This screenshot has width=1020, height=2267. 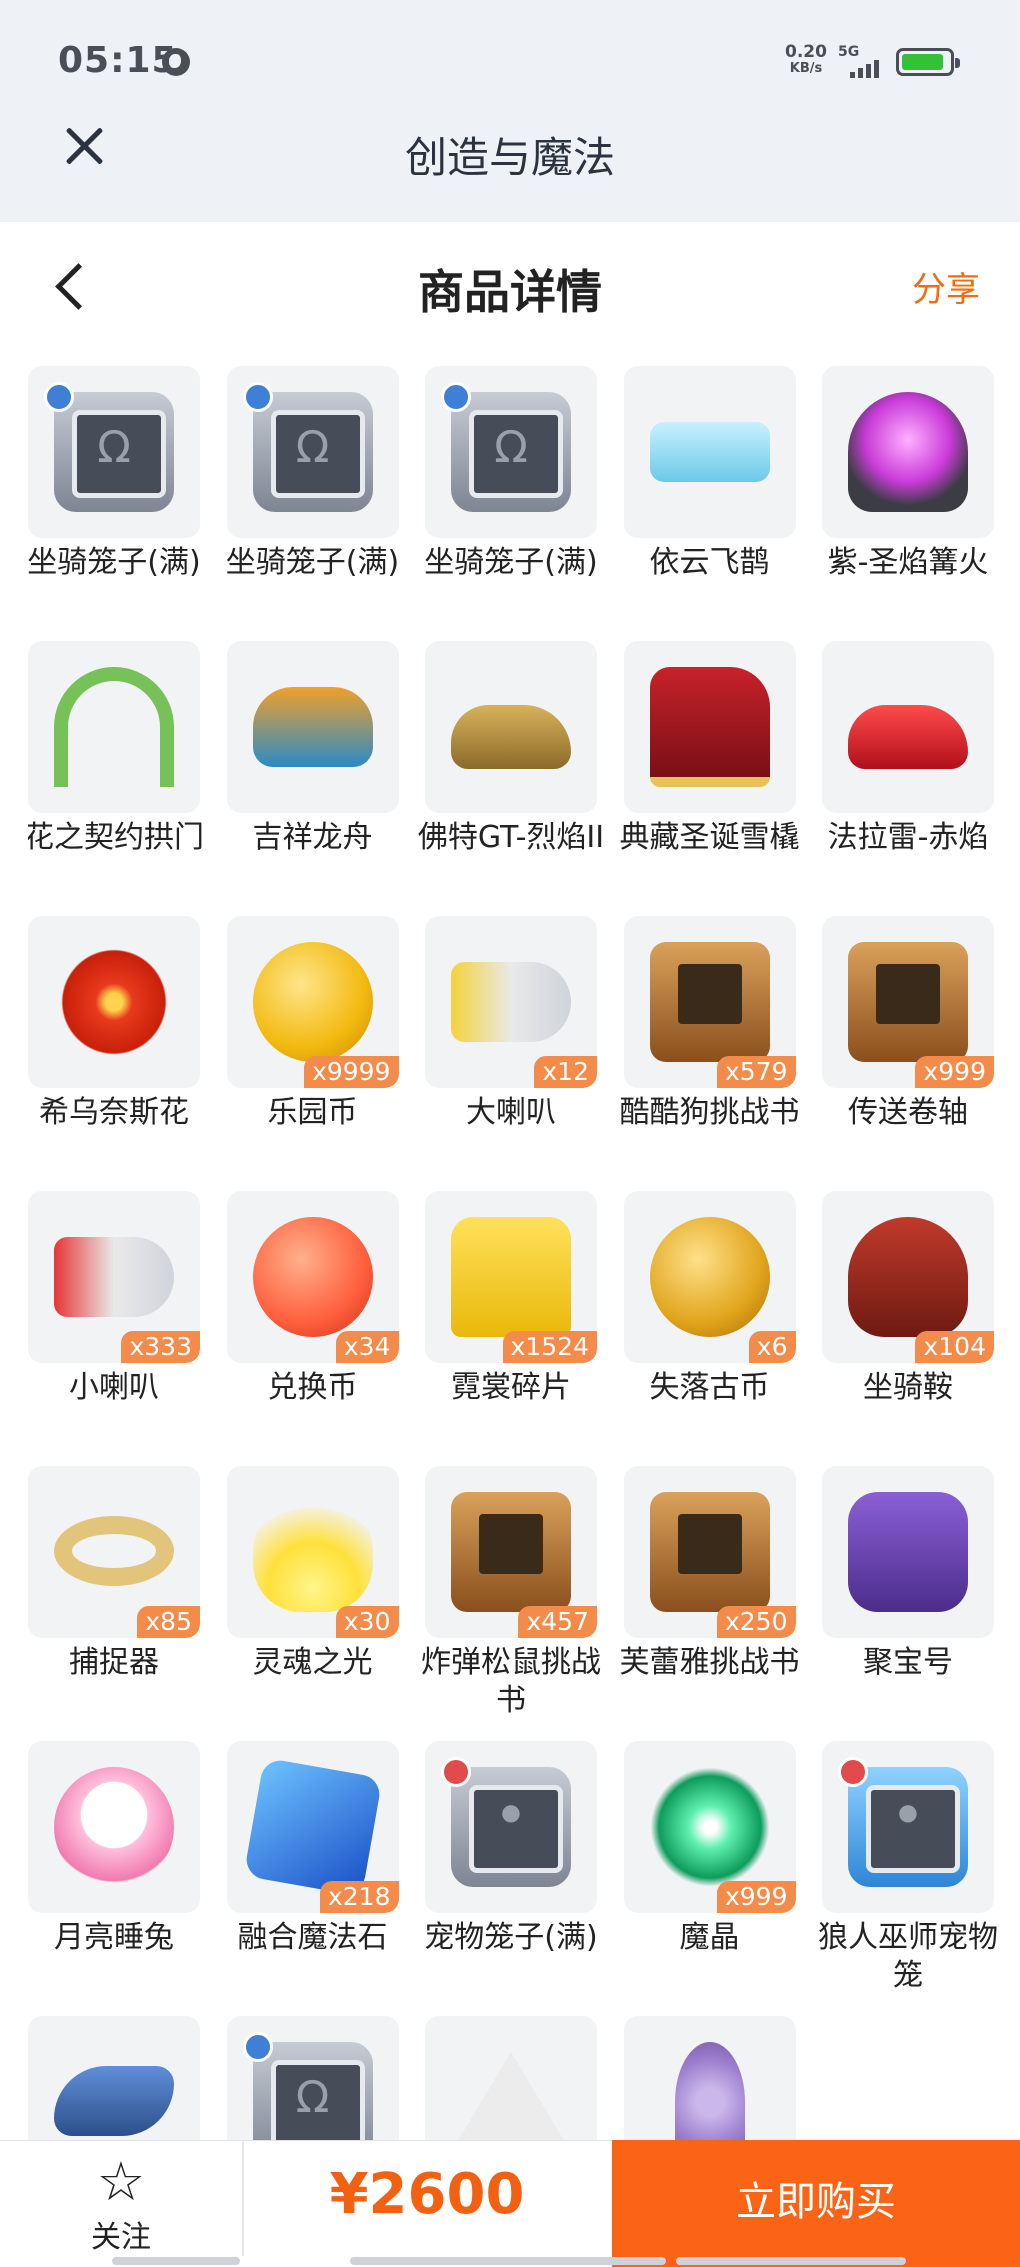 I want to click on grid-item: x9999 乐园币, so click(x=312, y=1046).